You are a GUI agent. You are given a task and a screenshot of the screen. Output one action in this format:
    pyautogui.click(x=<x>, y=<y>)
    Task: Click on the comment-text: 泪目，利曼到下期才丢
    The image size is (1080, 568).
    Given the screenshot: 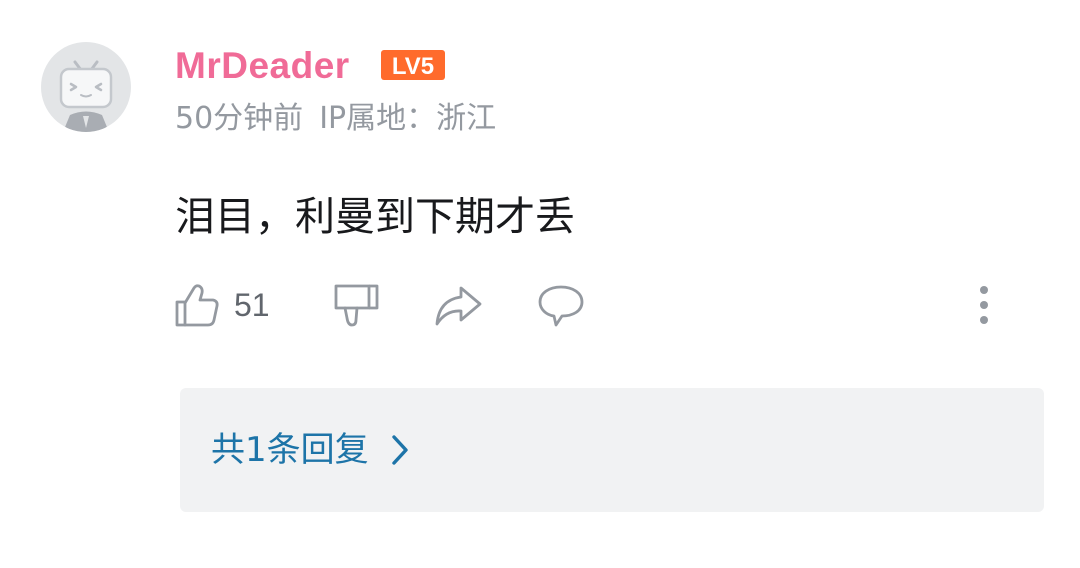 What is the action you would take?
    pyautogui.click(x=375, y=217)
    